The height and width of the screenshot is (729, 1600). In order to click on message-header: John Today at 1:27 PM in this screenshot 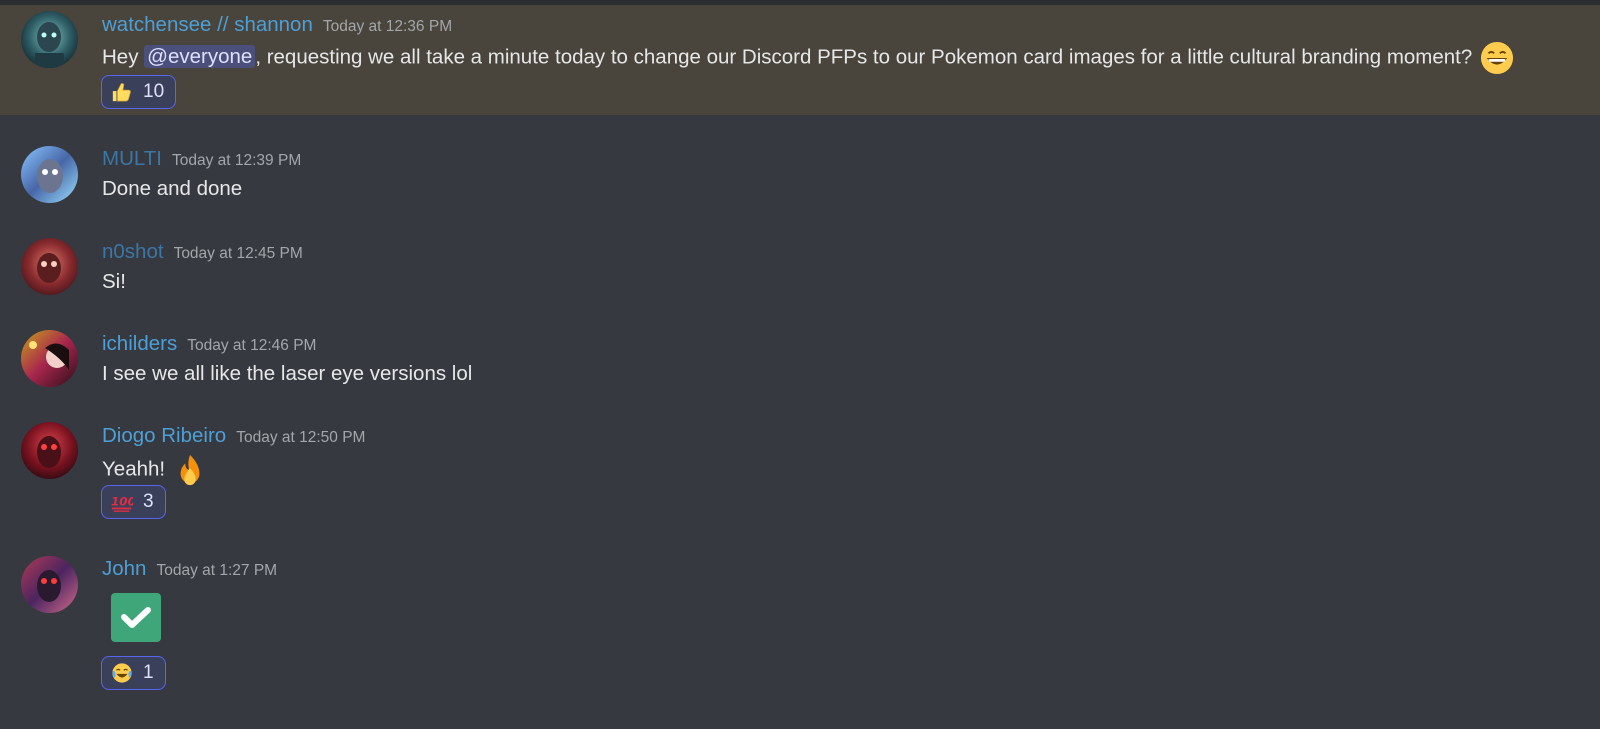, I will do `click(189, 569)`.